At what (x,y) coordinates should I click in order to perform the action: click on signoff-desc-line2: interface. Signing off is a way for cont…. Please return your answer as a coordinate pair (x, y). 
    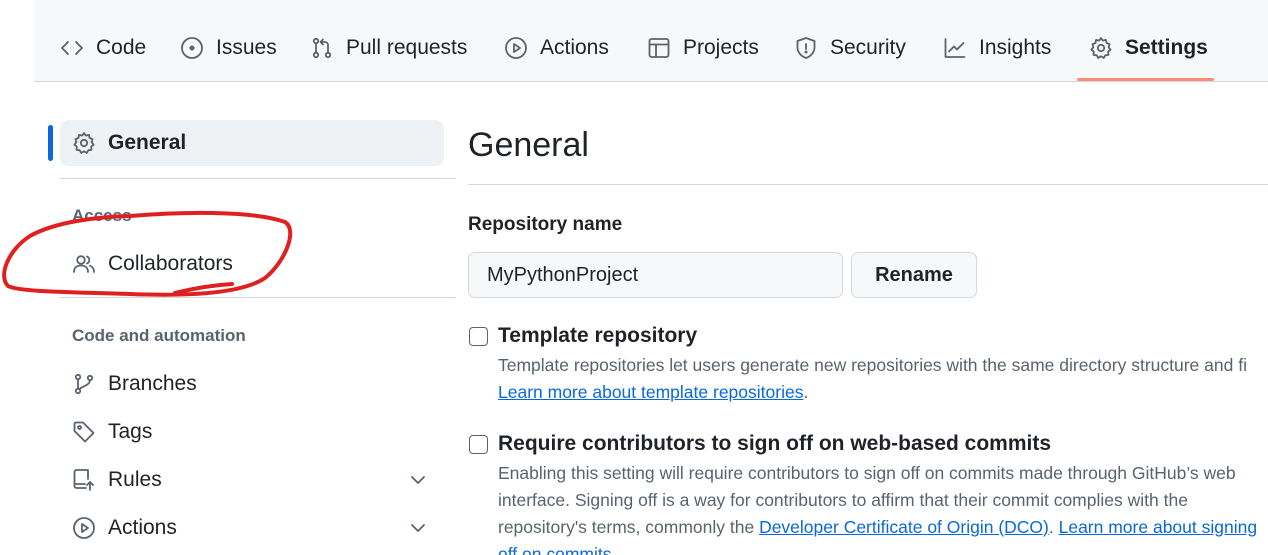
    Looking at the image, I should click on (843, 500).